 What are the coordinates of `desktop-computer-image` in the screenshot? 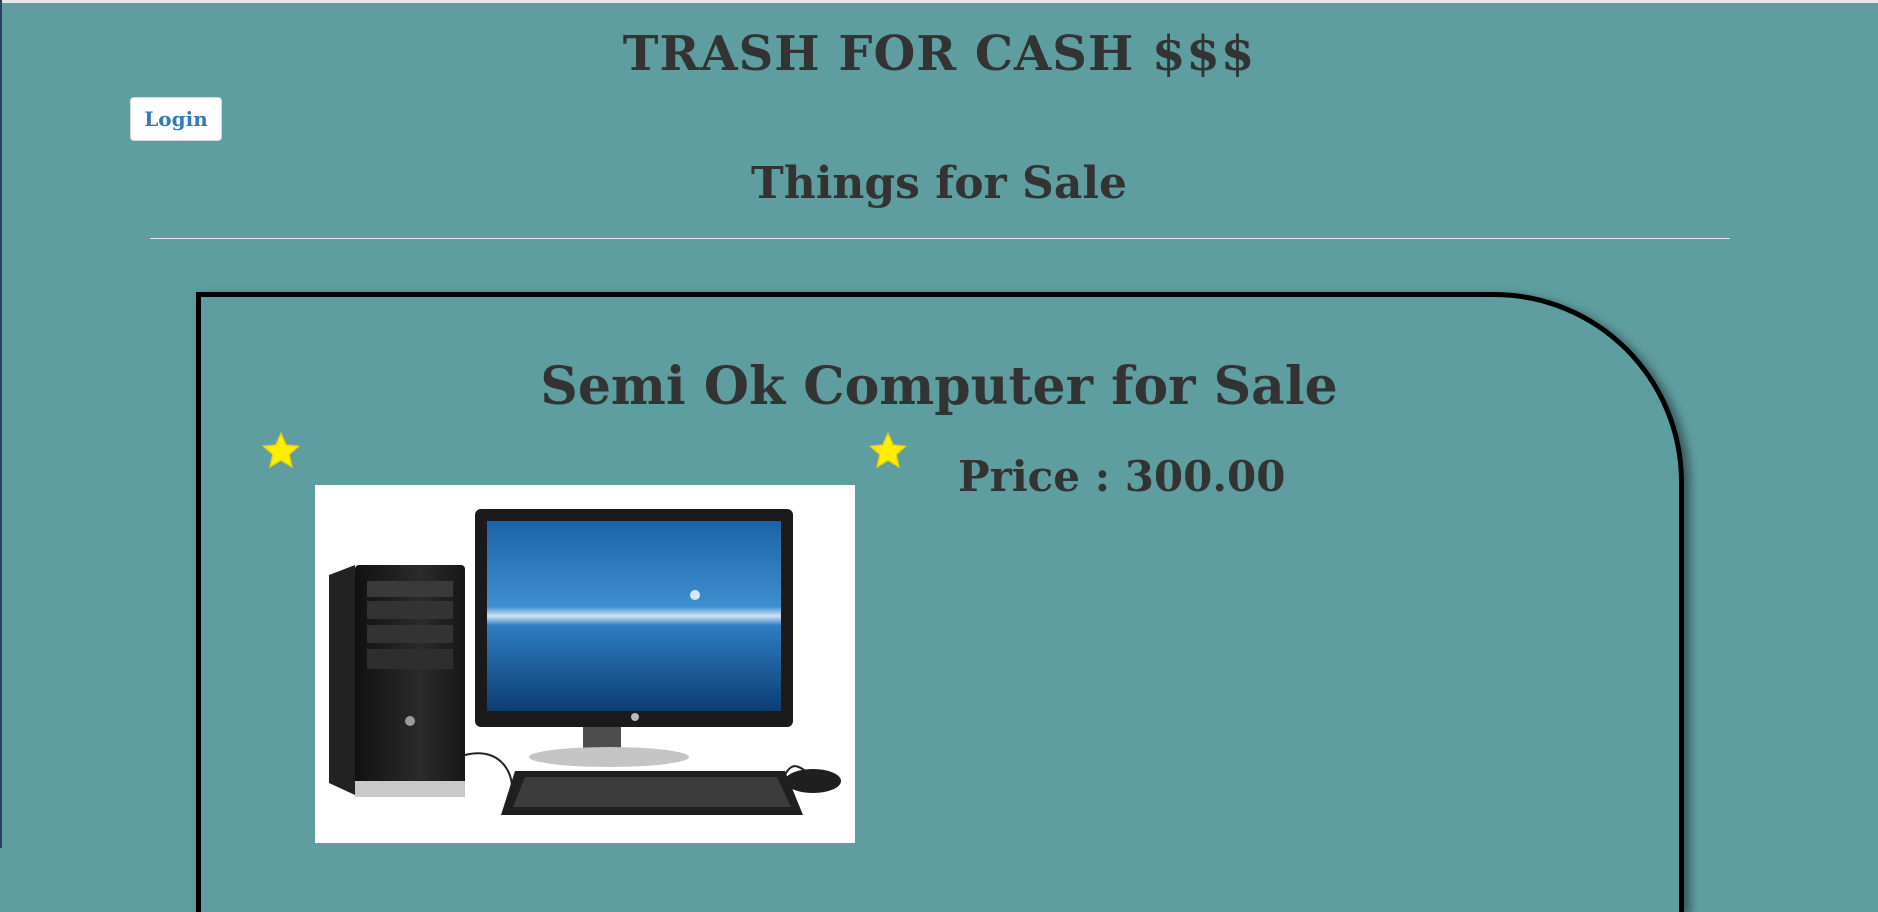 It's located at (585, 664).